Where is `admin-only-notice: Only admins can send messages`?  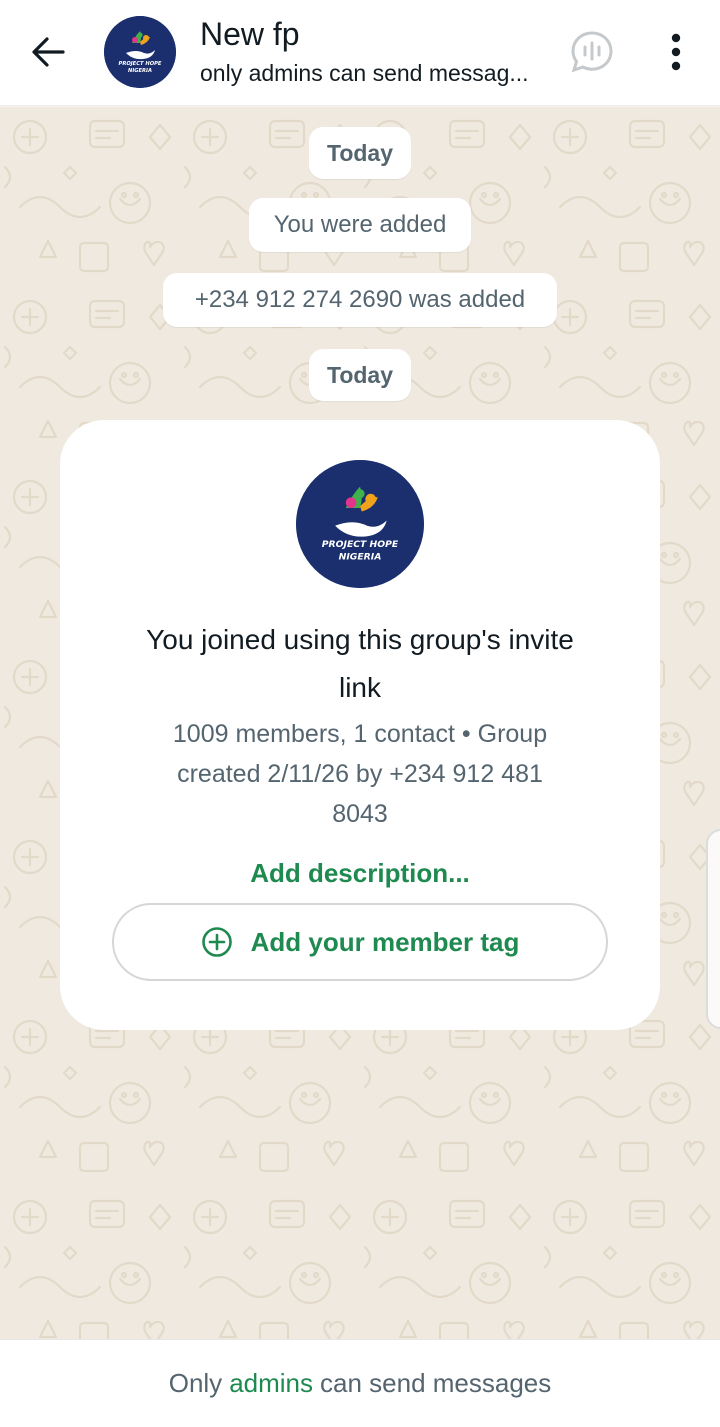
admin-only-notice: Only admins can send messages is located at coordinates (360, 1383).